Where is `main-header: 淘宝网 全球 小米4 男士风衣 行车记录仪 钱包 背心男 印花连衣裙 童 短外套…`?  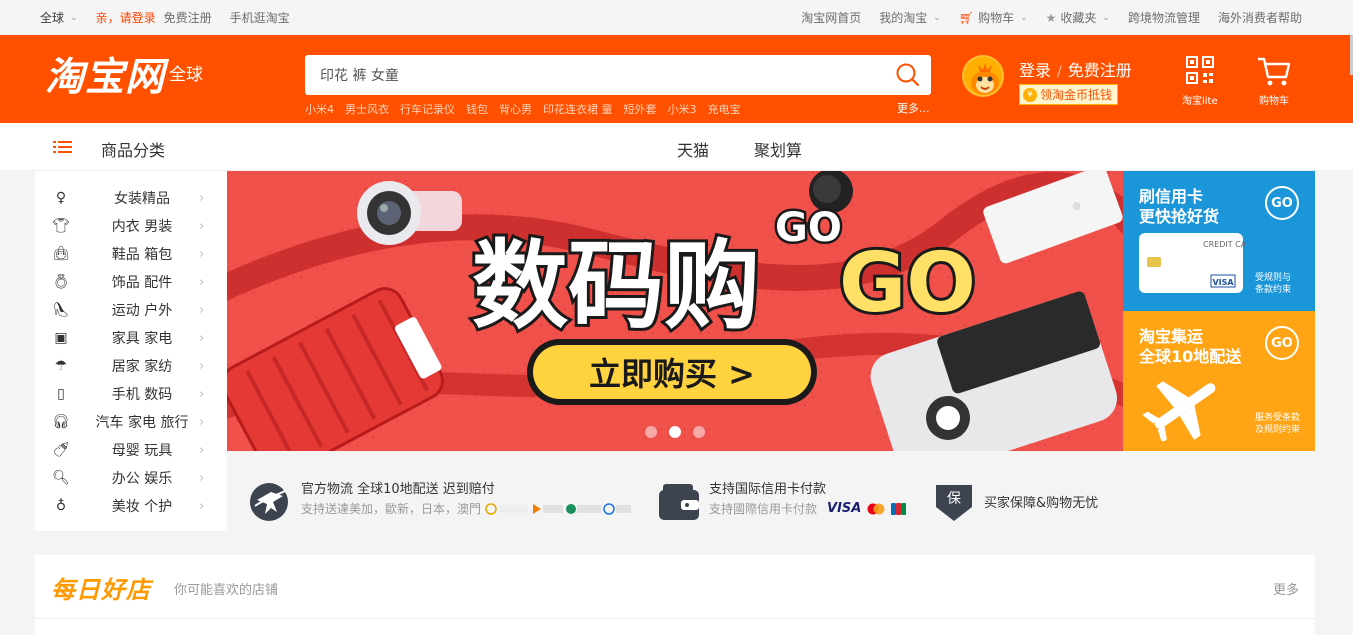 main-header: 淘宝网 全球 小米4 男士风衣 行车记录仪 钱包 背心男 印花连衣裙 童 短外套… is located at coordinates (676, 79).